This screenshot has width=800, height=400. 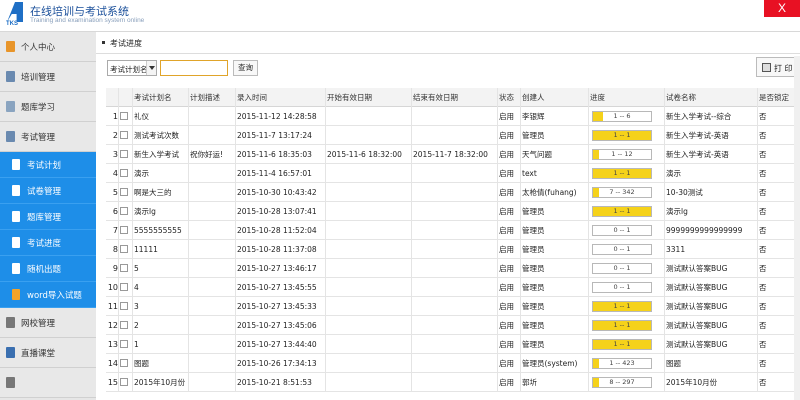 What do you see at coordinates (774, 97) in the screenshot?
I see `column-header: 是否锁定` at bounding box center [774, 97].